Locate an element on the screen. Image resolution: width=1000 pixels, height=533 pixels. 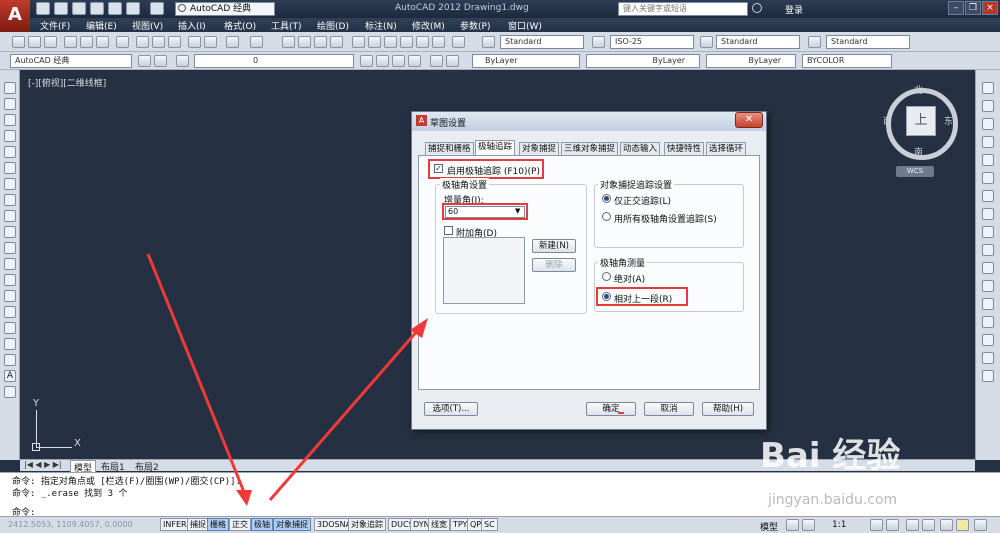
annotation-arrows is located at coordinates (287, 379).